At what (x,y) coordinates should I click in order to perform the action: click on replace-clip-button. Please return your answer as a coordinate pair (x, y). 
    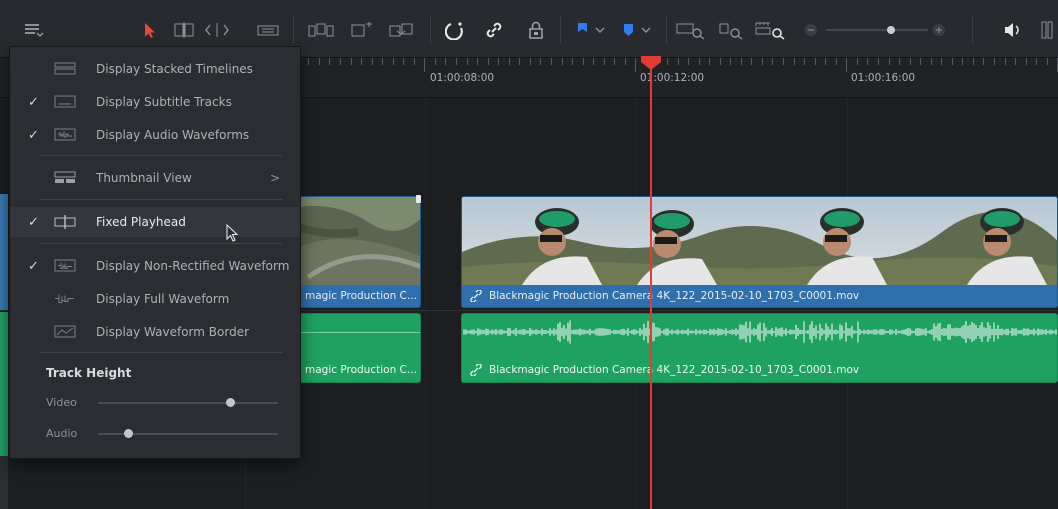
    Looking at the image, I should click on (401, 30).